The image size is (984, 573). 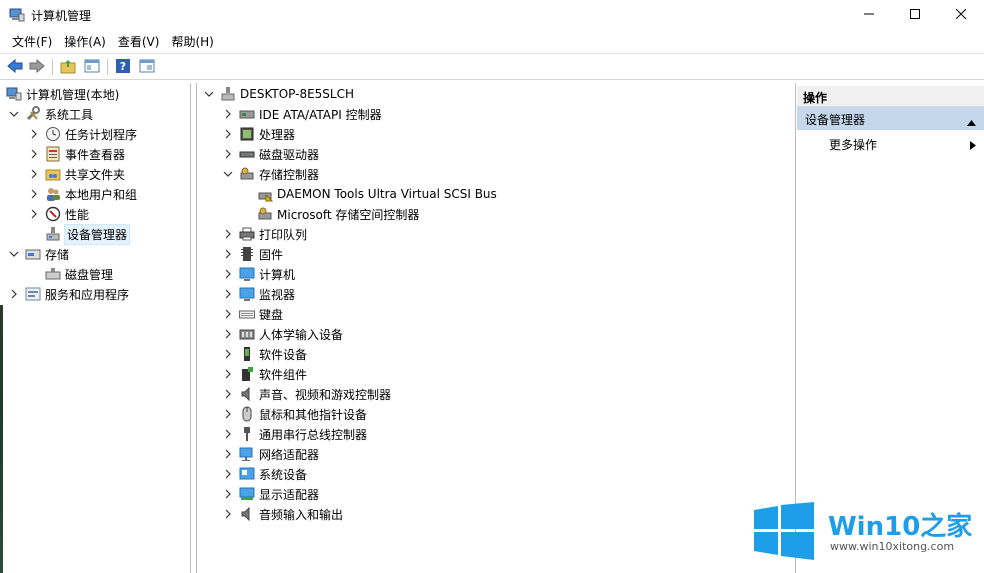 I want to click on tree-node-event-viewer: 事件查看器, so click(x=77, y=154).